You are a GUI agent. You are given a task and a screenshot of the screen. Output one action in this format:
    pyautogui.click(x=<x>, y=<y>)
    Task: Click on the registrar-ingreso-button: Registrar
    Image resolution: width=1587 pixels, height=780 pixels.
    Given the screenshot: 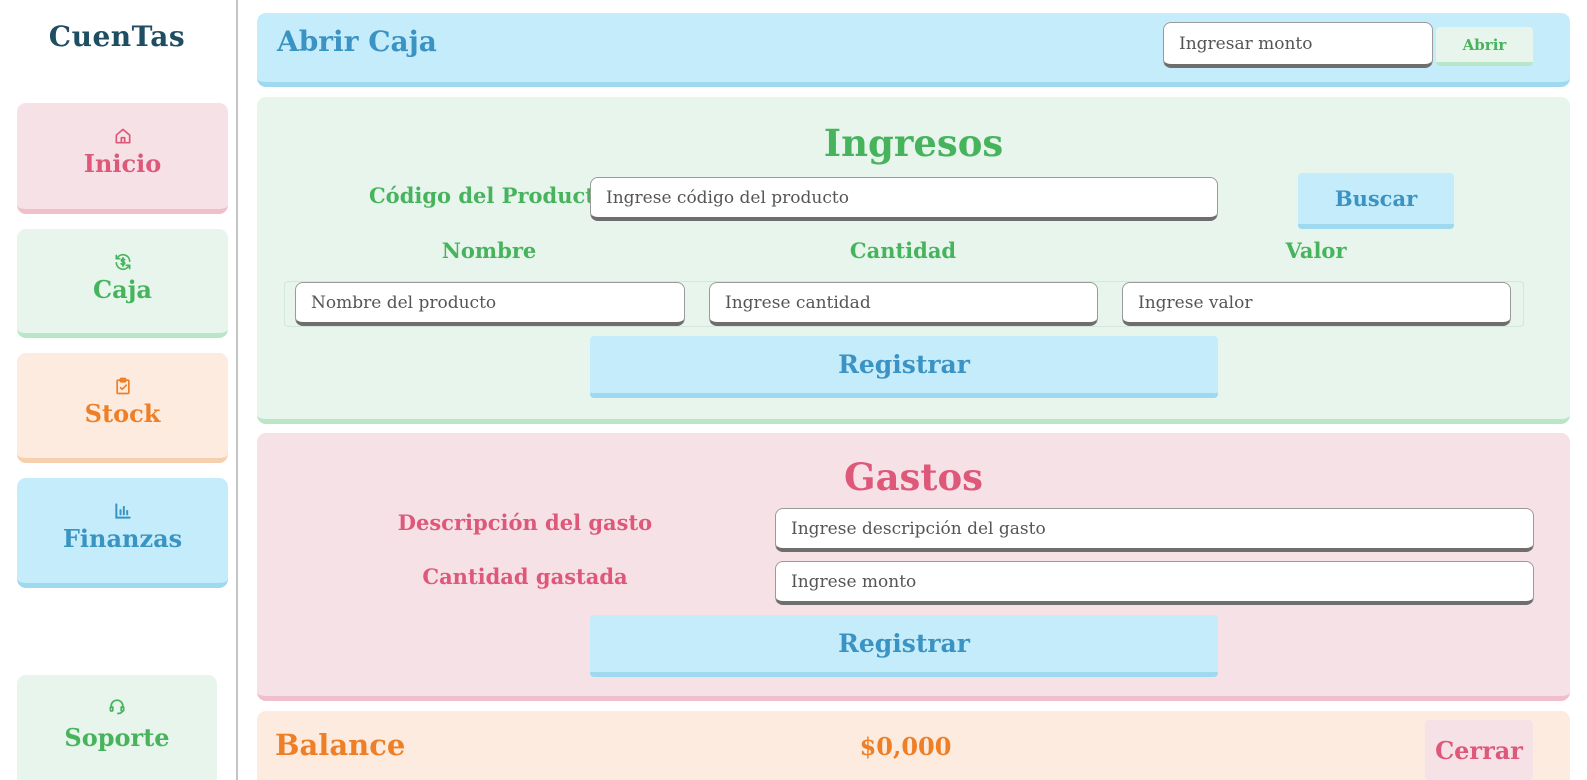 What is the action you would take?
    pyautogui.click(x=904, y=367)
    